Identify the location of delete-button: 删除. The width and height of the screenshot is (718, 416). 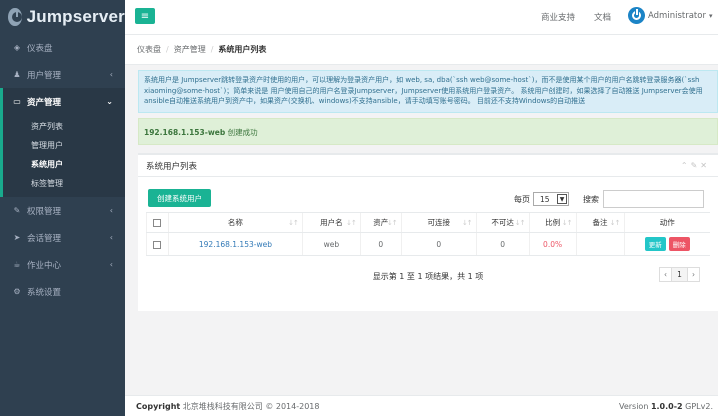
(679, 244).